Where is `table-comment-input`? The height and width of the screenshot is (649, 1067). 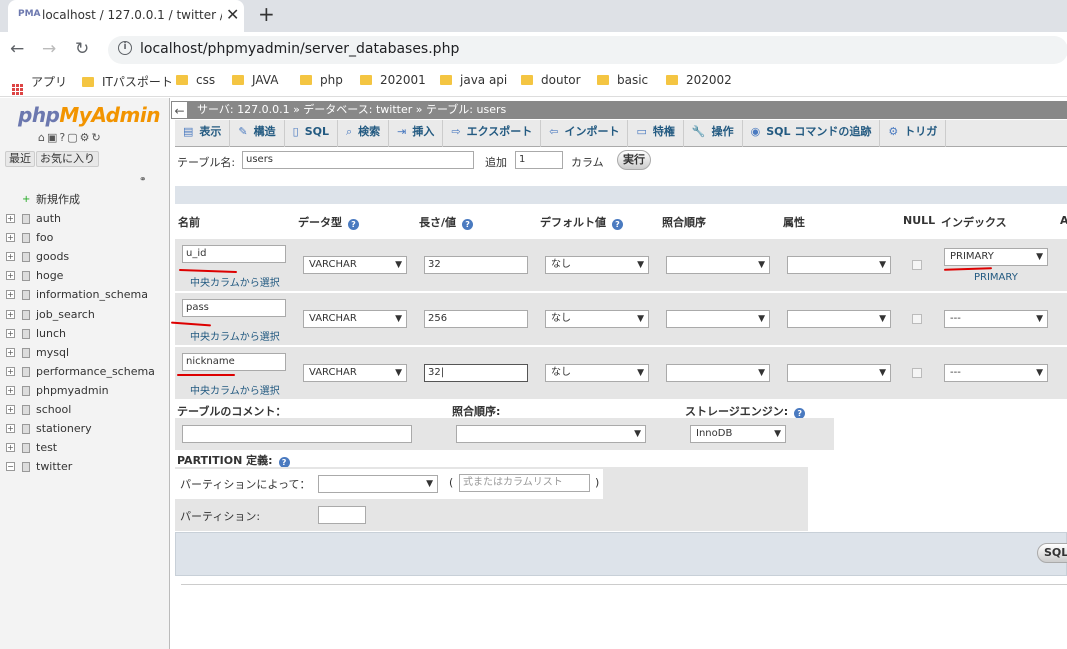 table-comment-input is located at coordinates (297, 434).